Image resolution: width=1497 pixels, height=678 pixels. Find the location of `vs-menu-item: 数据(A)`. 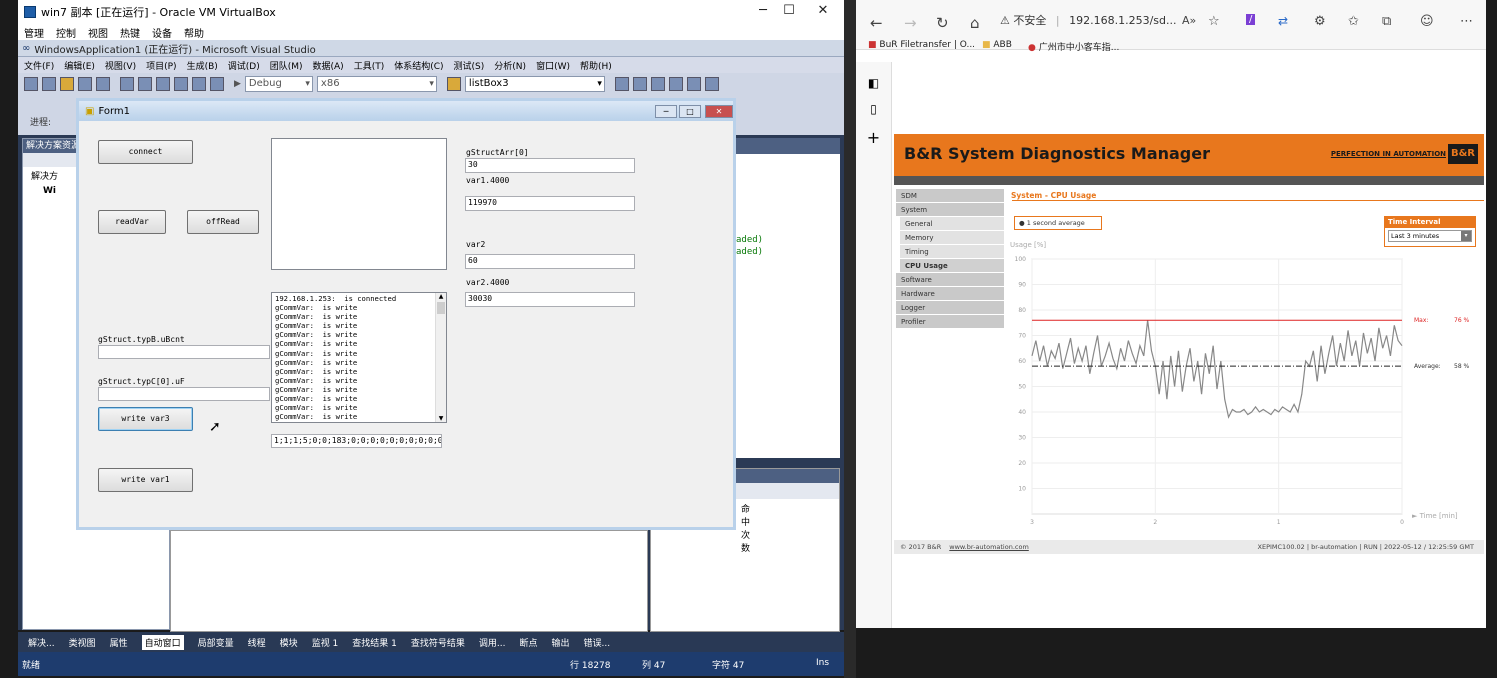

vs-menu-item: 数据(A) is located at coordinates (328, 65).